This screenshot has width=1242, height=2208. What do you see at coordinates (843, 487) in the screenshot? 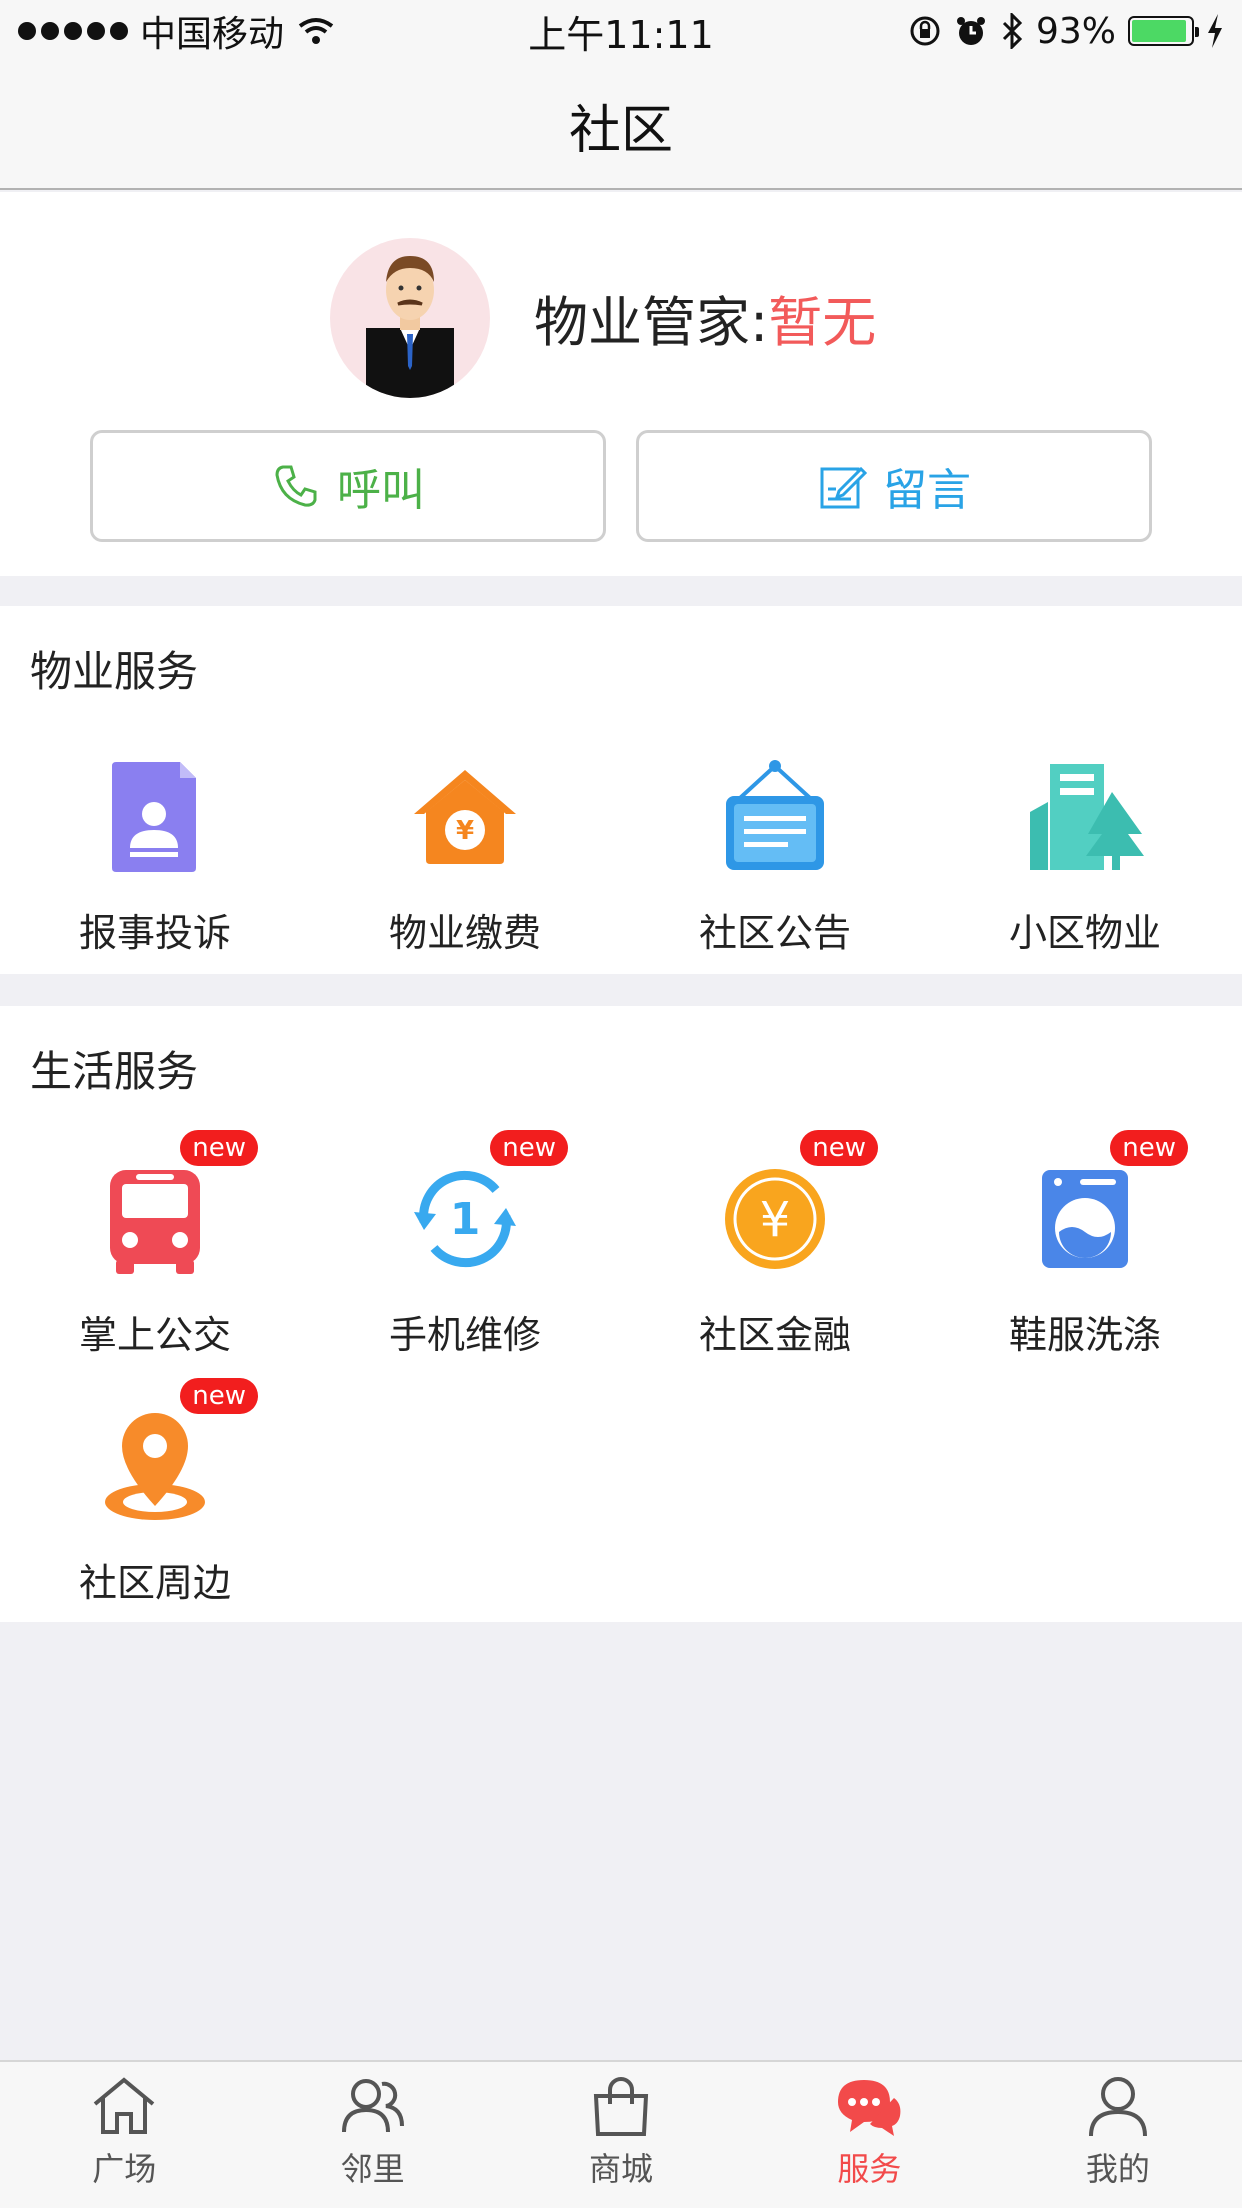
I see `edit-note-icon` at bounding box center [843, 487].